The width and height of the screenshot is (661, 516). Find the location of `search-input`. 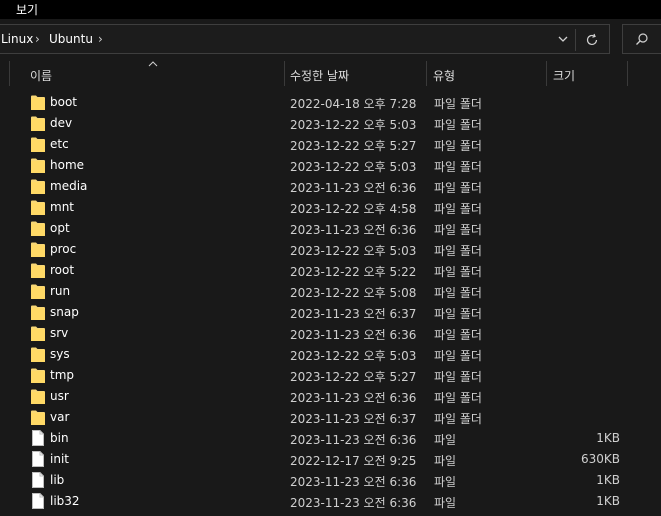

search-input is located at coordinates (641, 39).